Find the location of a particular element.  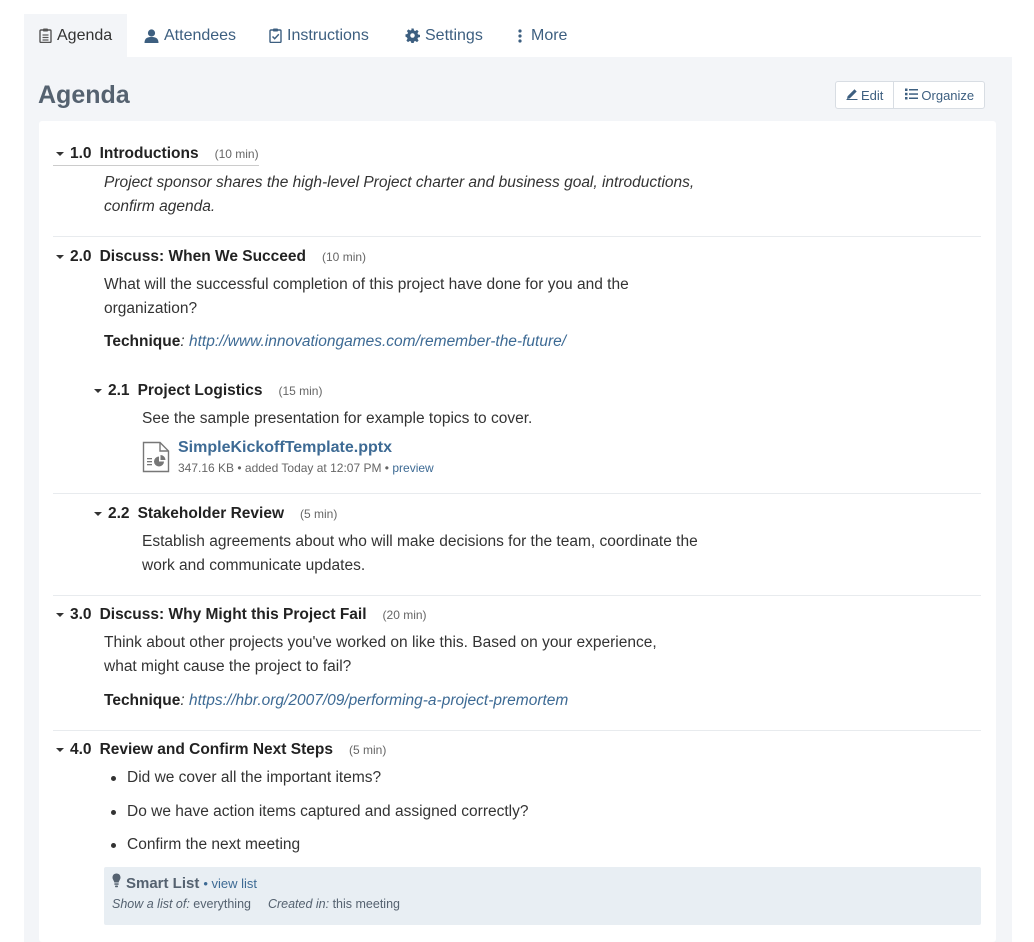

list-icon is located at coordinates (913, 95).